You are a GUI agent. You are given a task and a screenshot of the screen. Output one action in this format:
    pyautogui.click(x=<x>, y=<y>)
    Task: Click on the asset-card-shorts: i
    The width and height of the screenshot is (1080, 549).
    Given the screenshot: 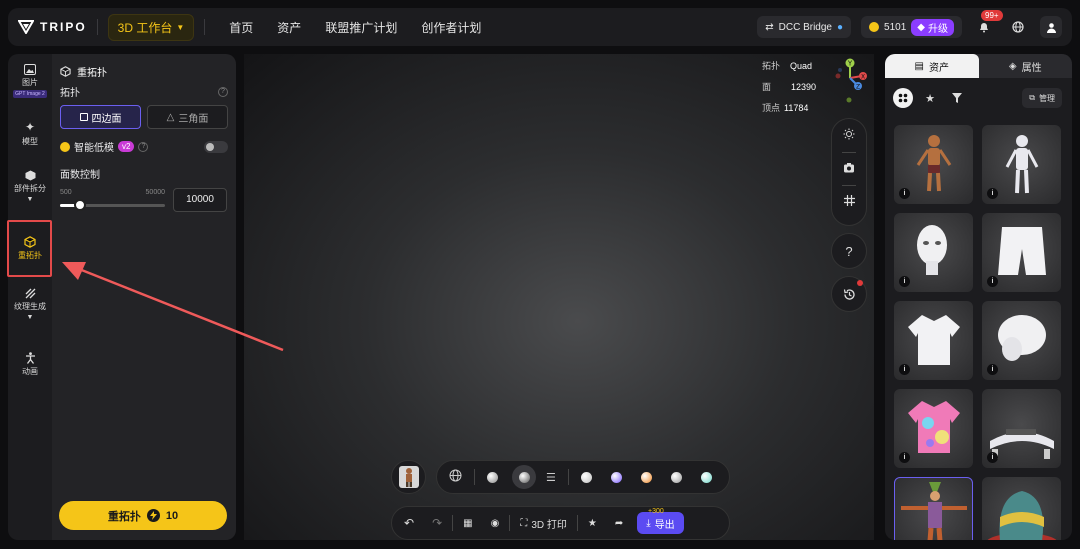 What is the action you would take?
    pyautogui.click(x=1021, y=252)
    